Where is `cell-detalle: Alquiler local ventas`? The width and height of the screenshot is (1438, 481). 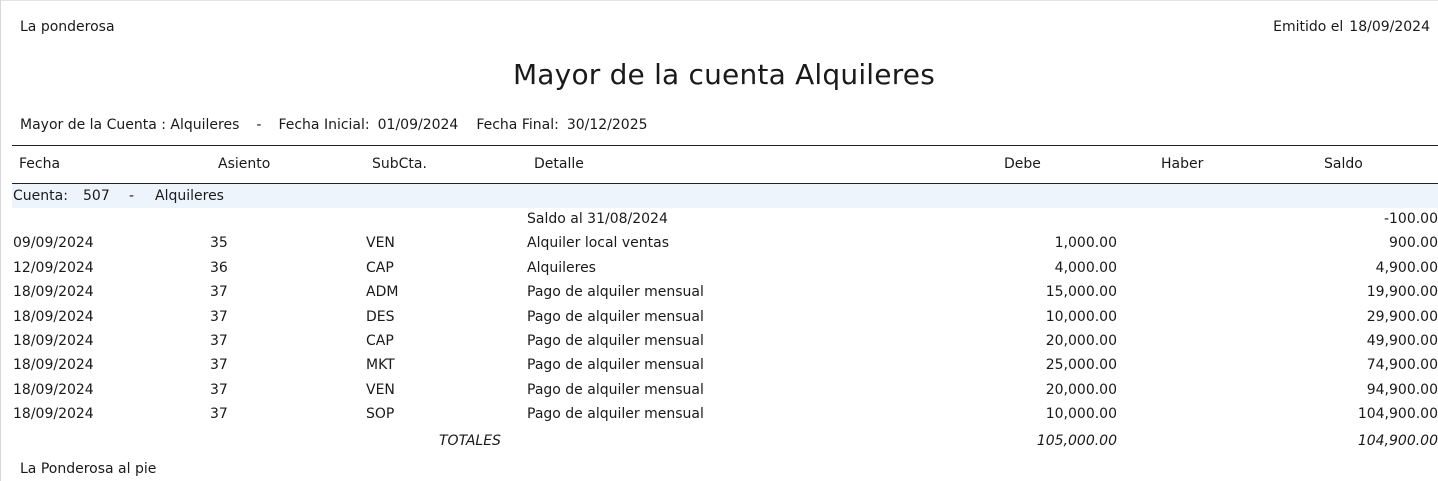 cell-detalle: Alquiler local ventas is located at coordinates (598, 243).